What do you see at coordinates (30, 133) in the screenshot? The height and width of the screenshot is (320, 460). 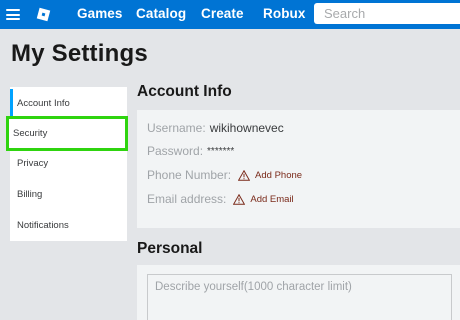 I see `sidebar-item-label: Security` at bounding box center [30, 133].